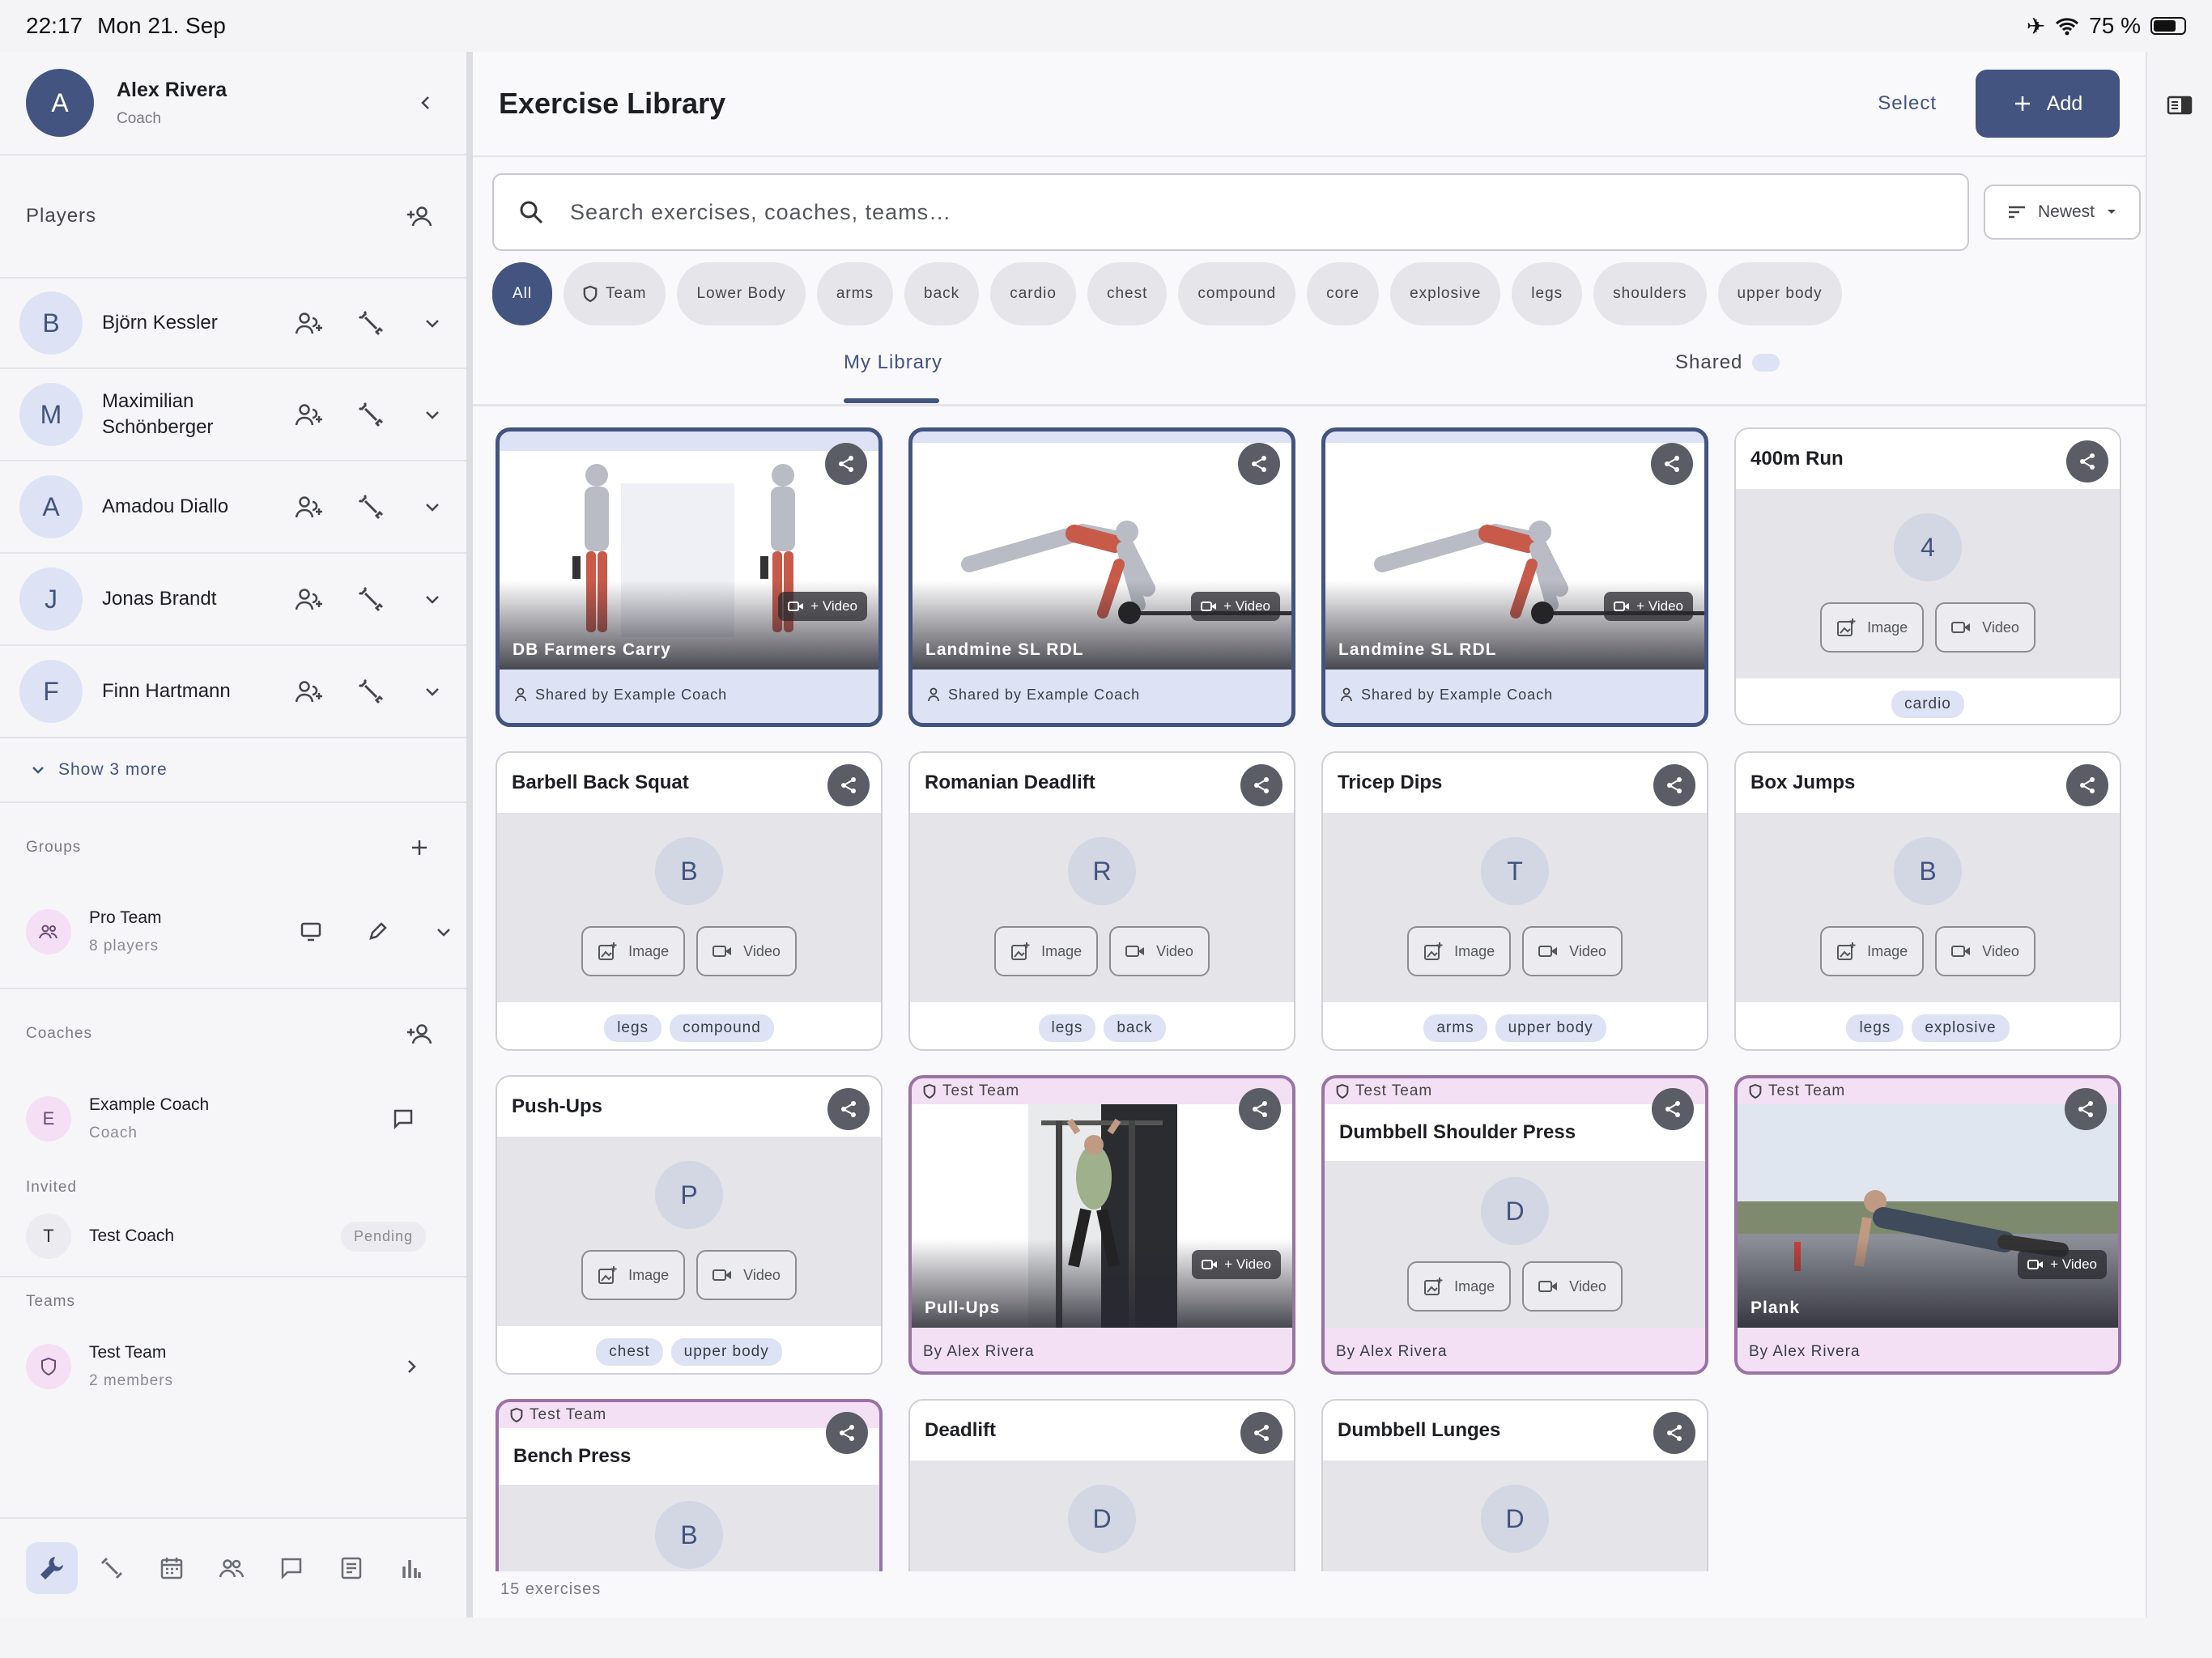  Describe the element at coordinates (233, 600) in the screenshot. I see `player-row: J Jonas Brandt` at that location.